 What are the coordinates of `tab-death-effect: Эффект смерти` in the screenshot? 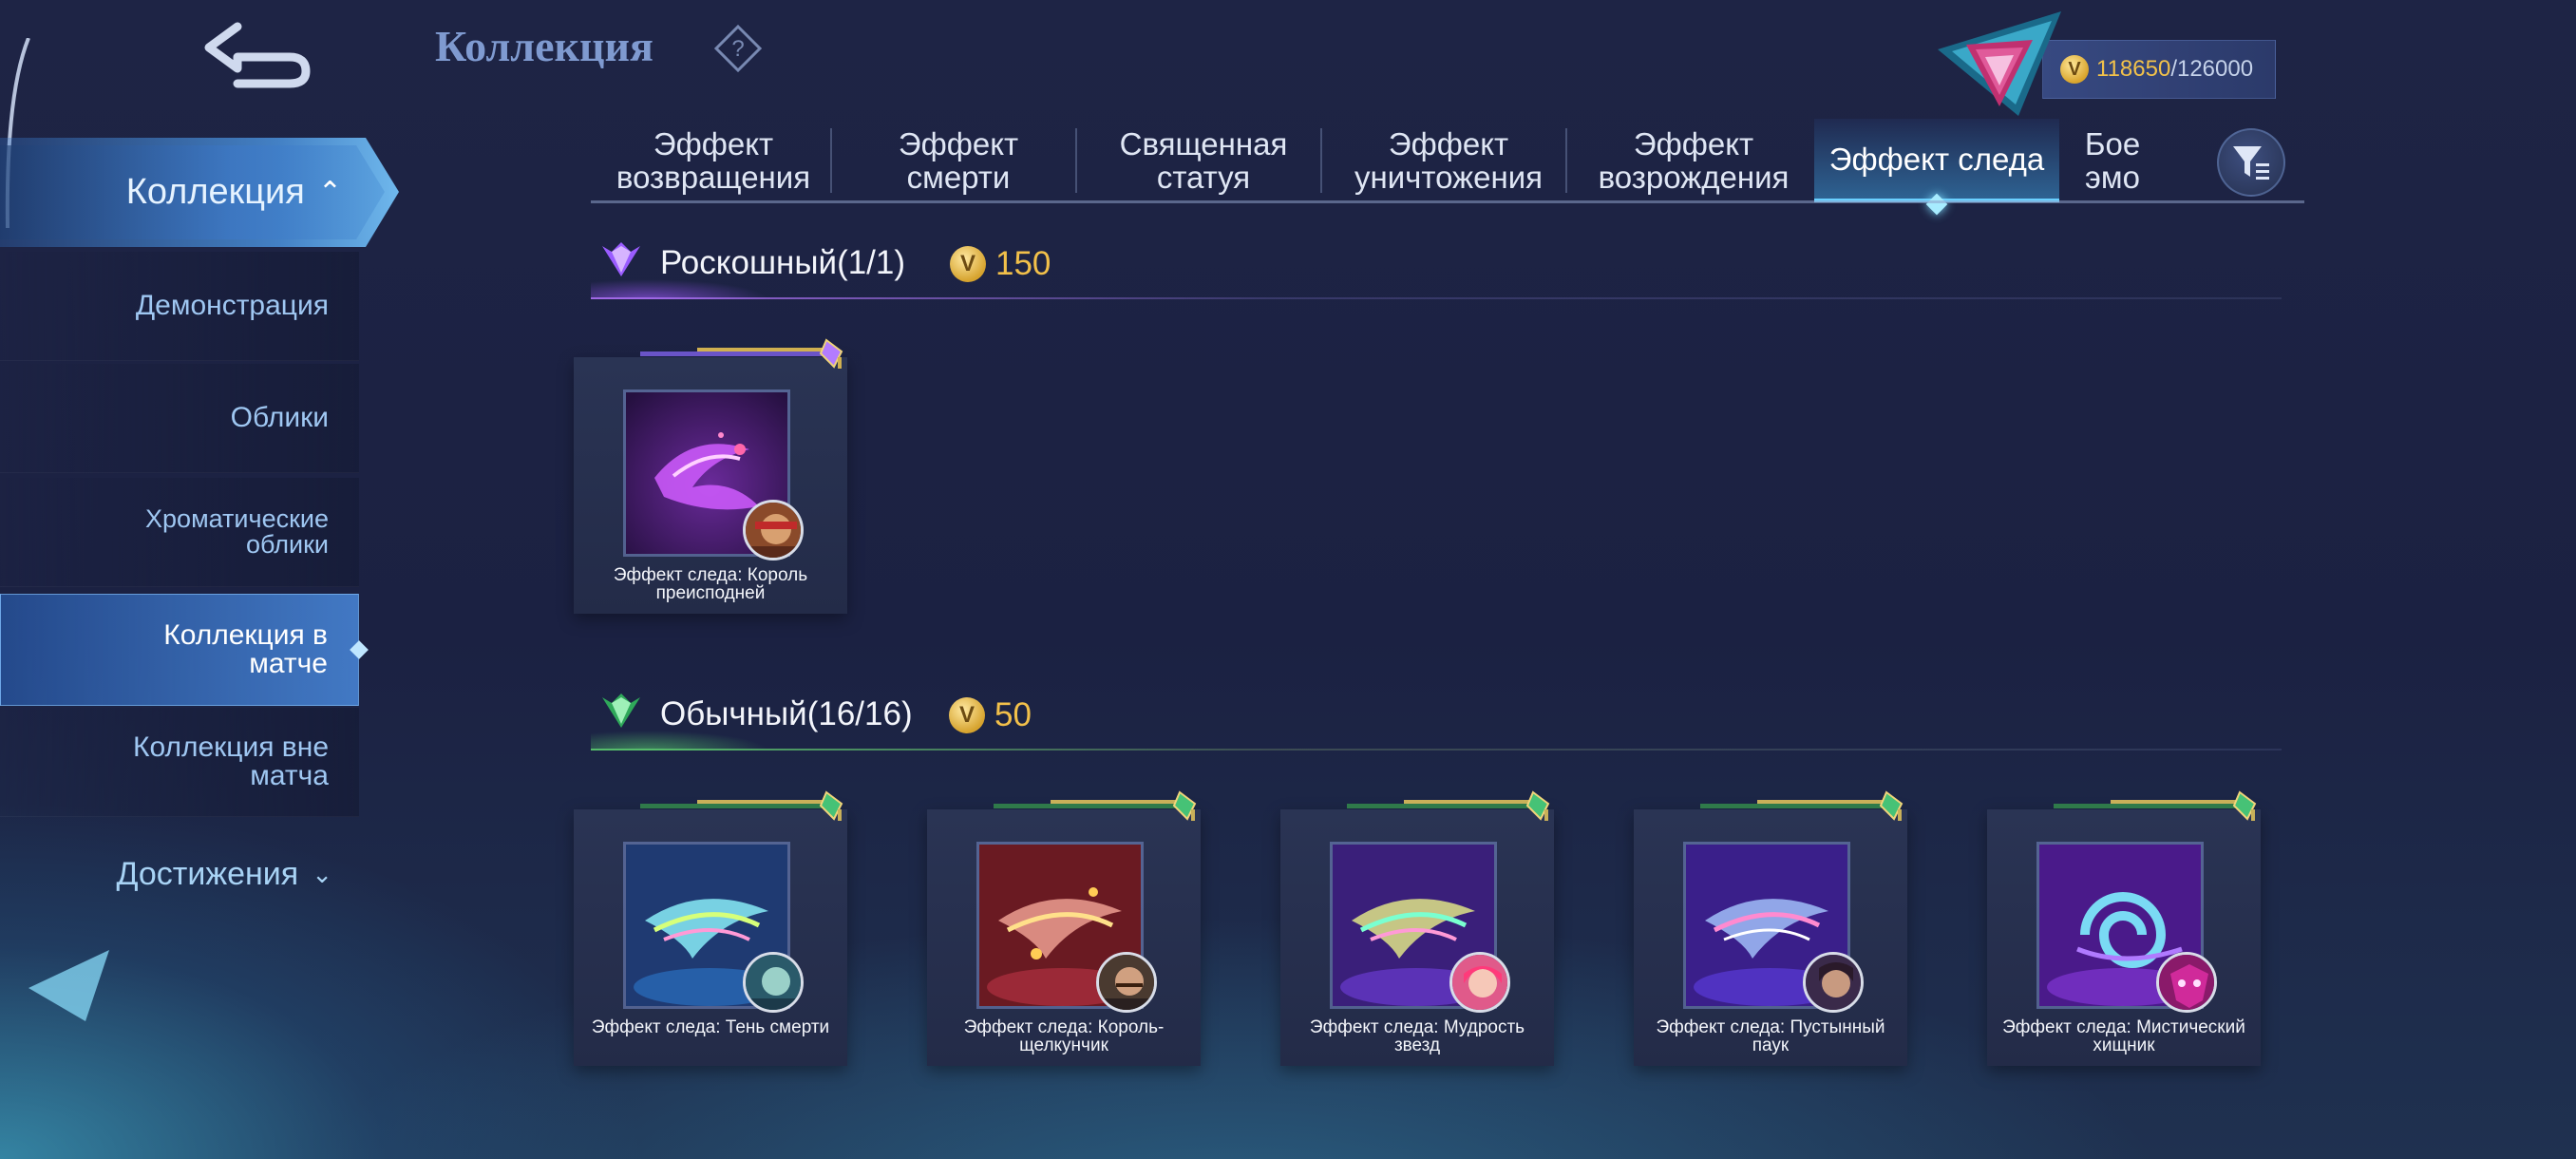 It's located at (958, 160).